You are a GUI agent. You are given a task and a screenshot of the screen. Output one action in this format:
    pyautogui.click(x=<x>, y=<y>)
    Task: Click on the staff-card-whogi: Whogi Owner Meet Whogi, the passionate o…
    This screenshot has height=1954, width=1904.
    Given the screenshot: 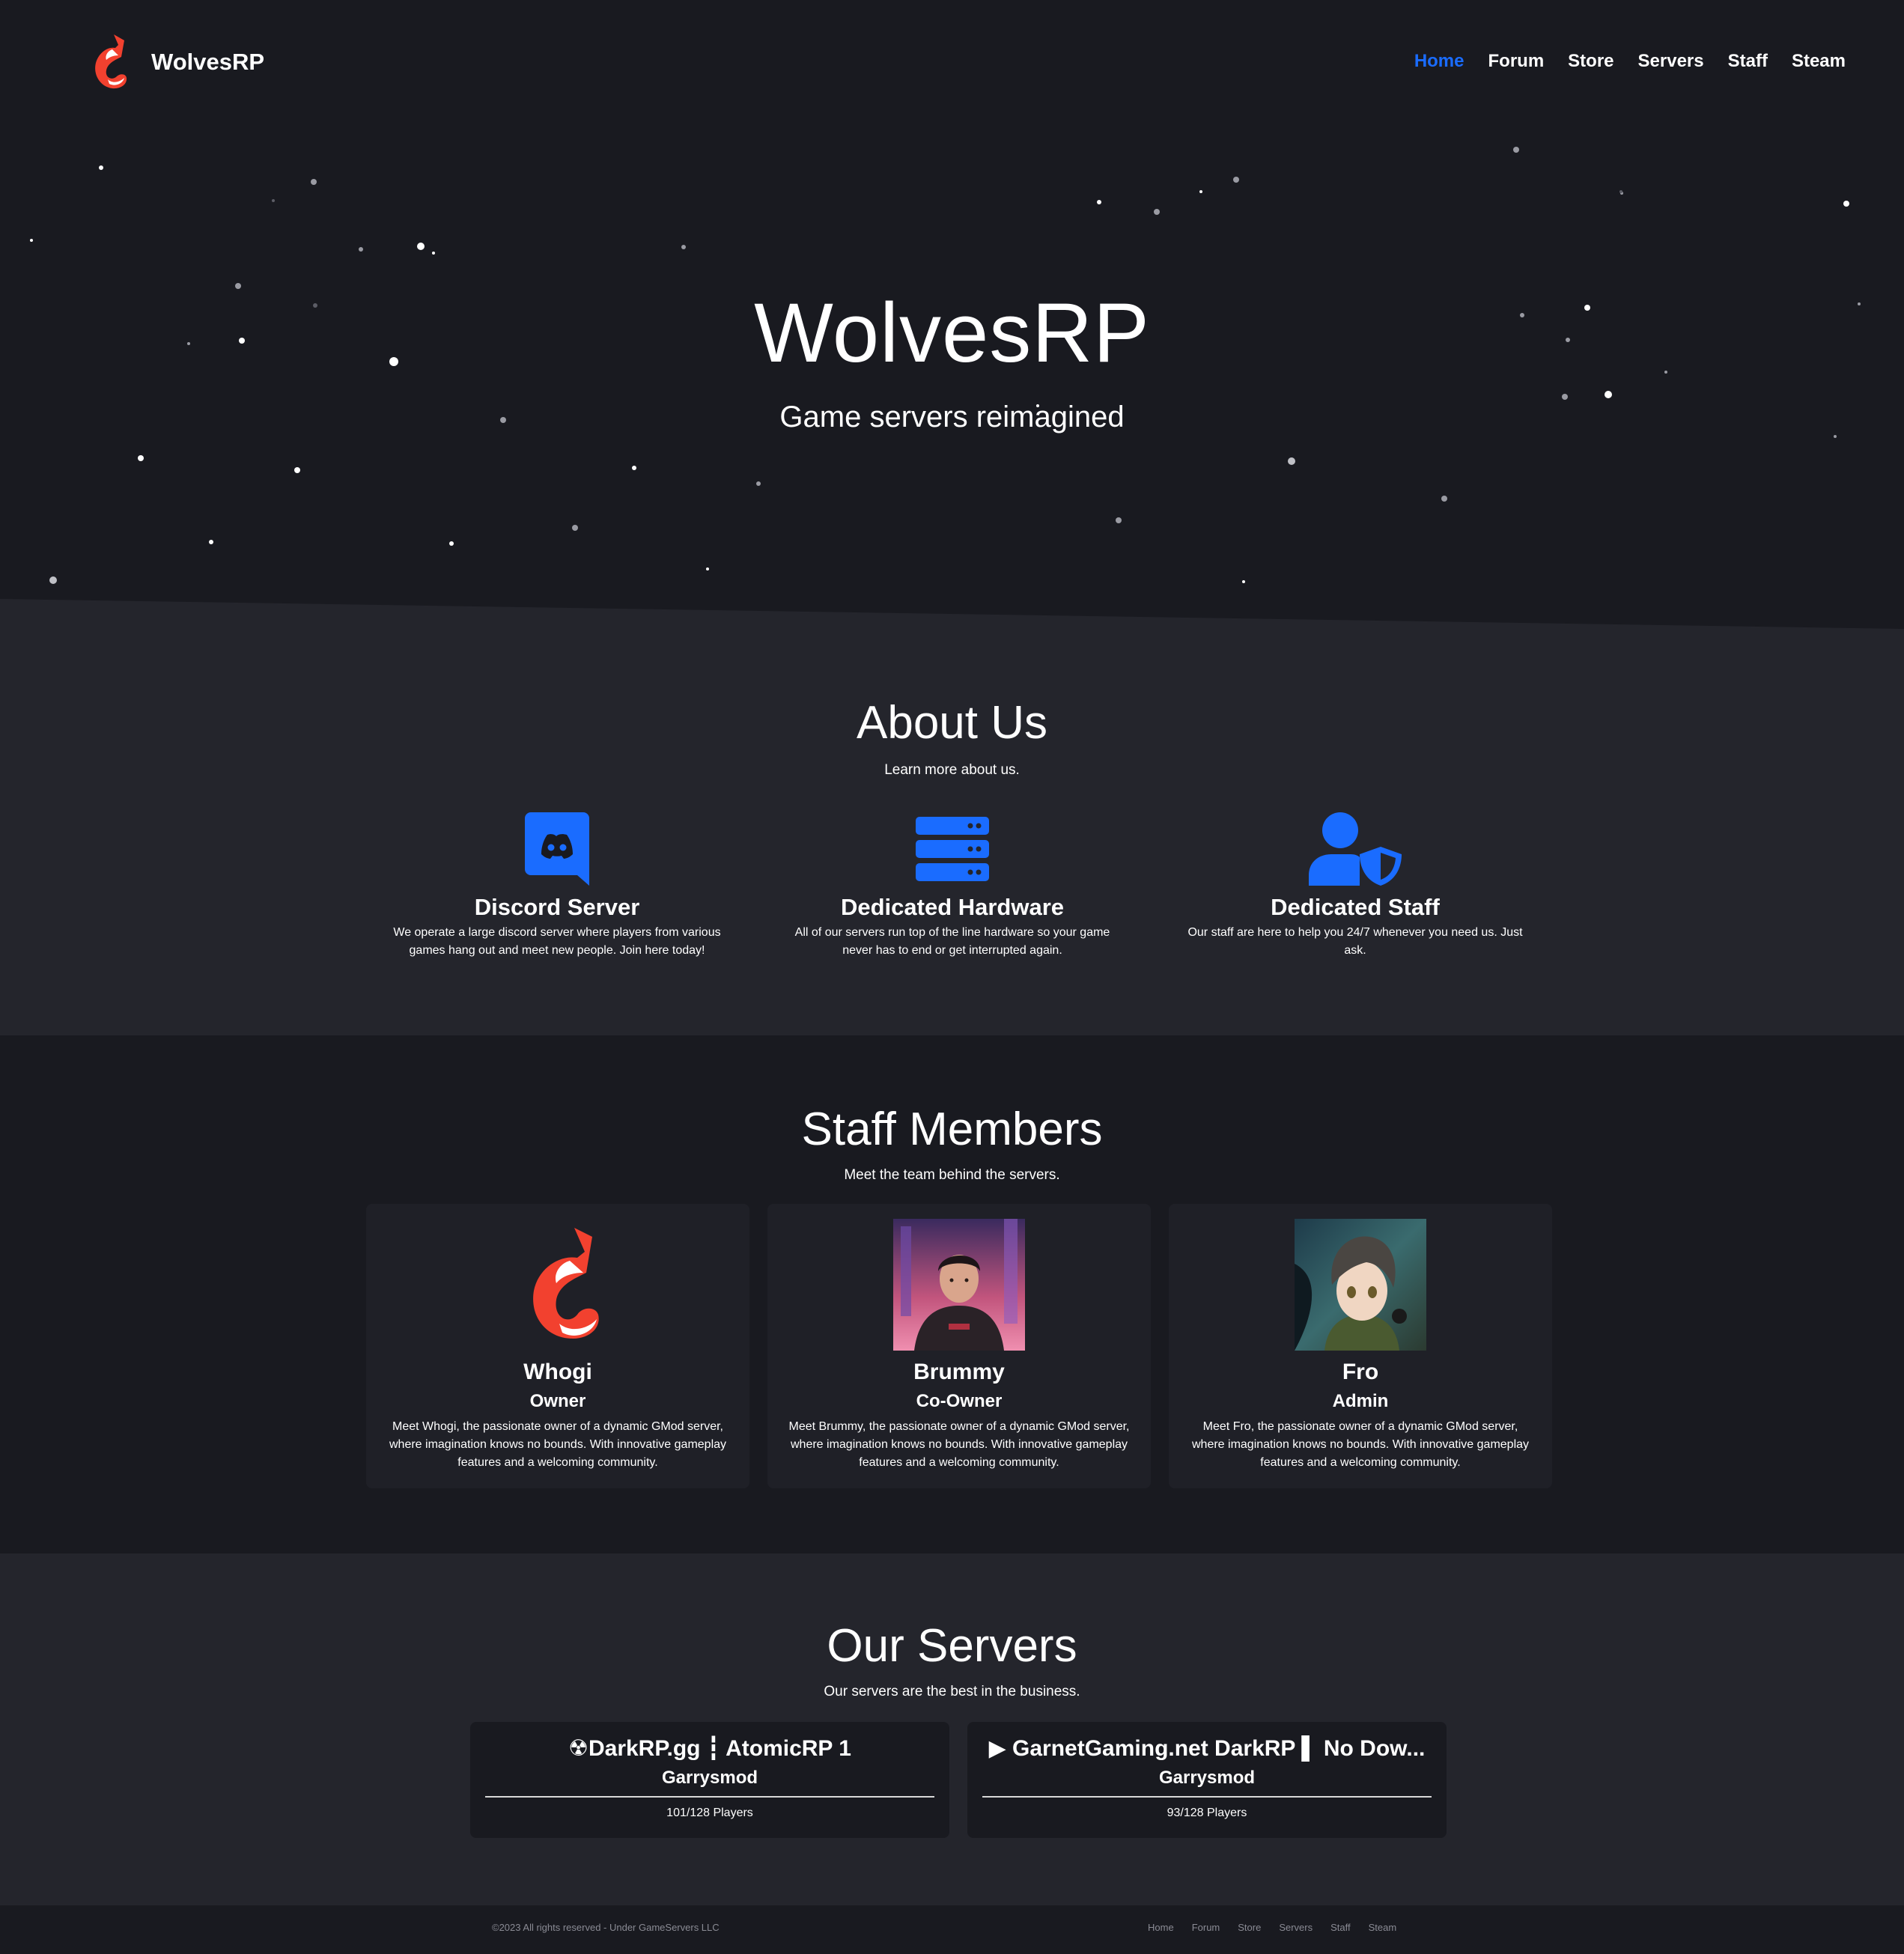 What is the action you would take?
    pyautogui.click(x=557, y=1346)
    